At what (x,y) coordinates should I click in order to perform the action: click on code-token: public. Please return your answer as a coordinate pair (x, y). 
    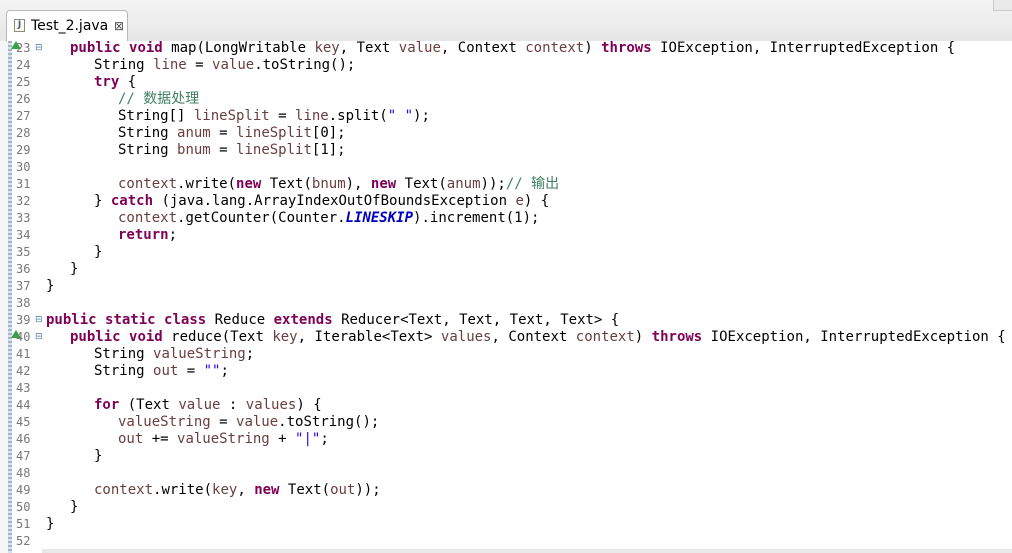
    Looking at the image, I should click on (95, 337).